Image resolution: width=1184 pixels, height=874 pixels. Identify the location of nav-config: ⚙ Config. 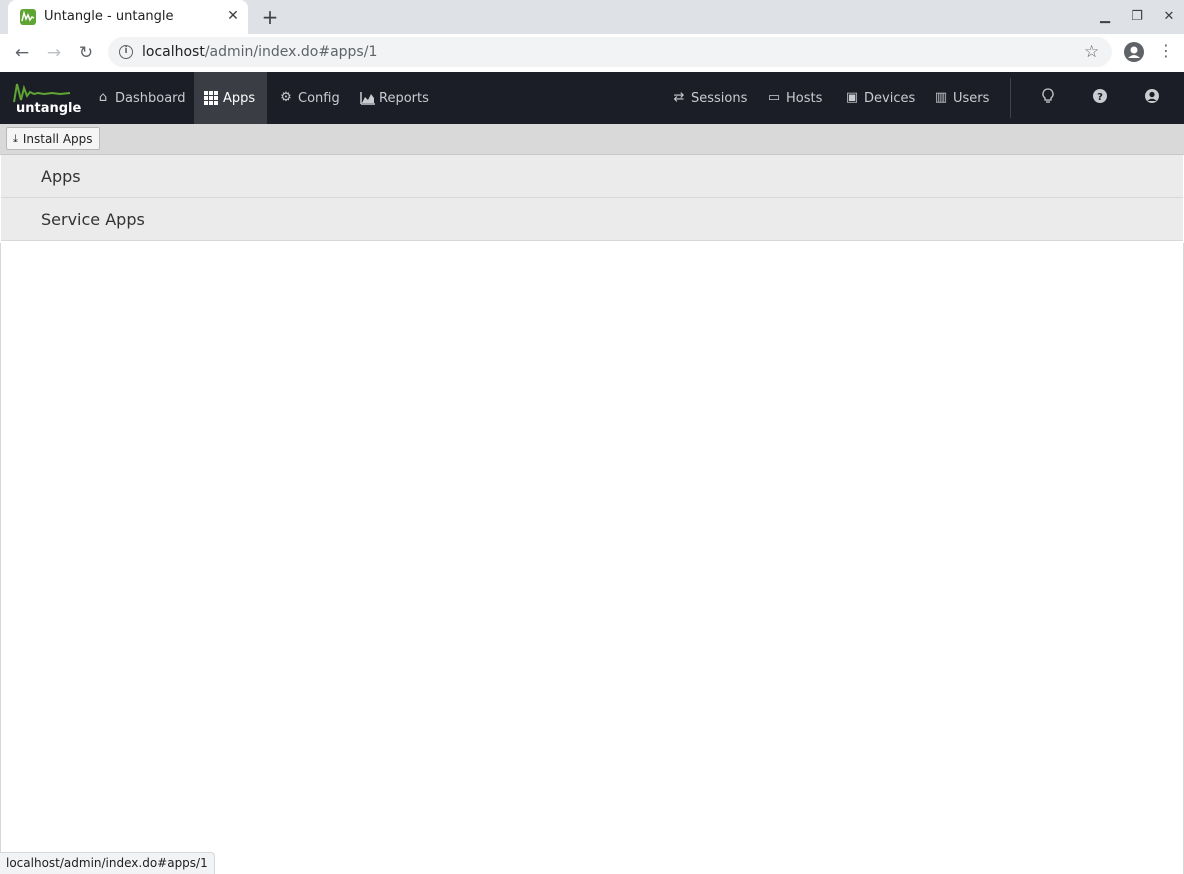
(309, 98).